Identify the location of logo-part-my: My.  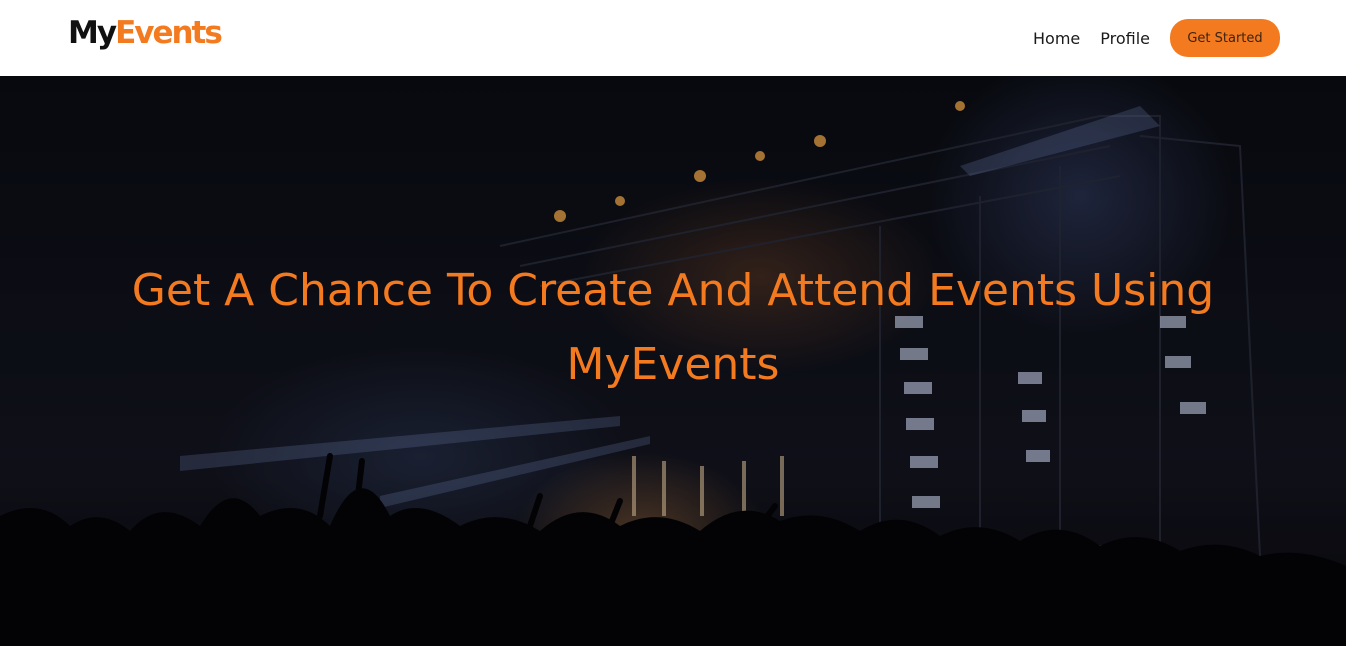
(92, 33).